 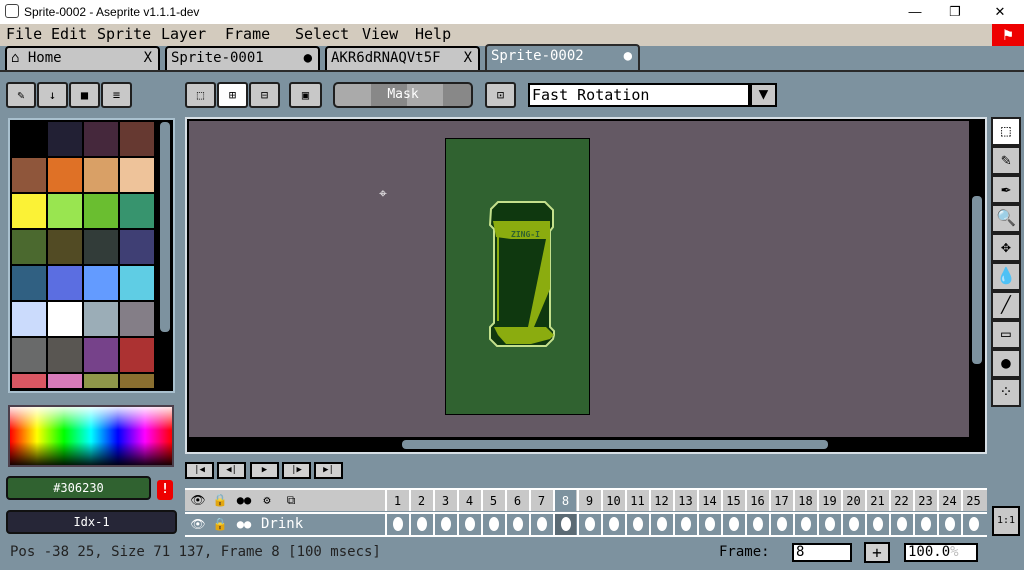 I want to click on rotation-algorithm-select: Fast Rotation, so click(x=639, y=95).